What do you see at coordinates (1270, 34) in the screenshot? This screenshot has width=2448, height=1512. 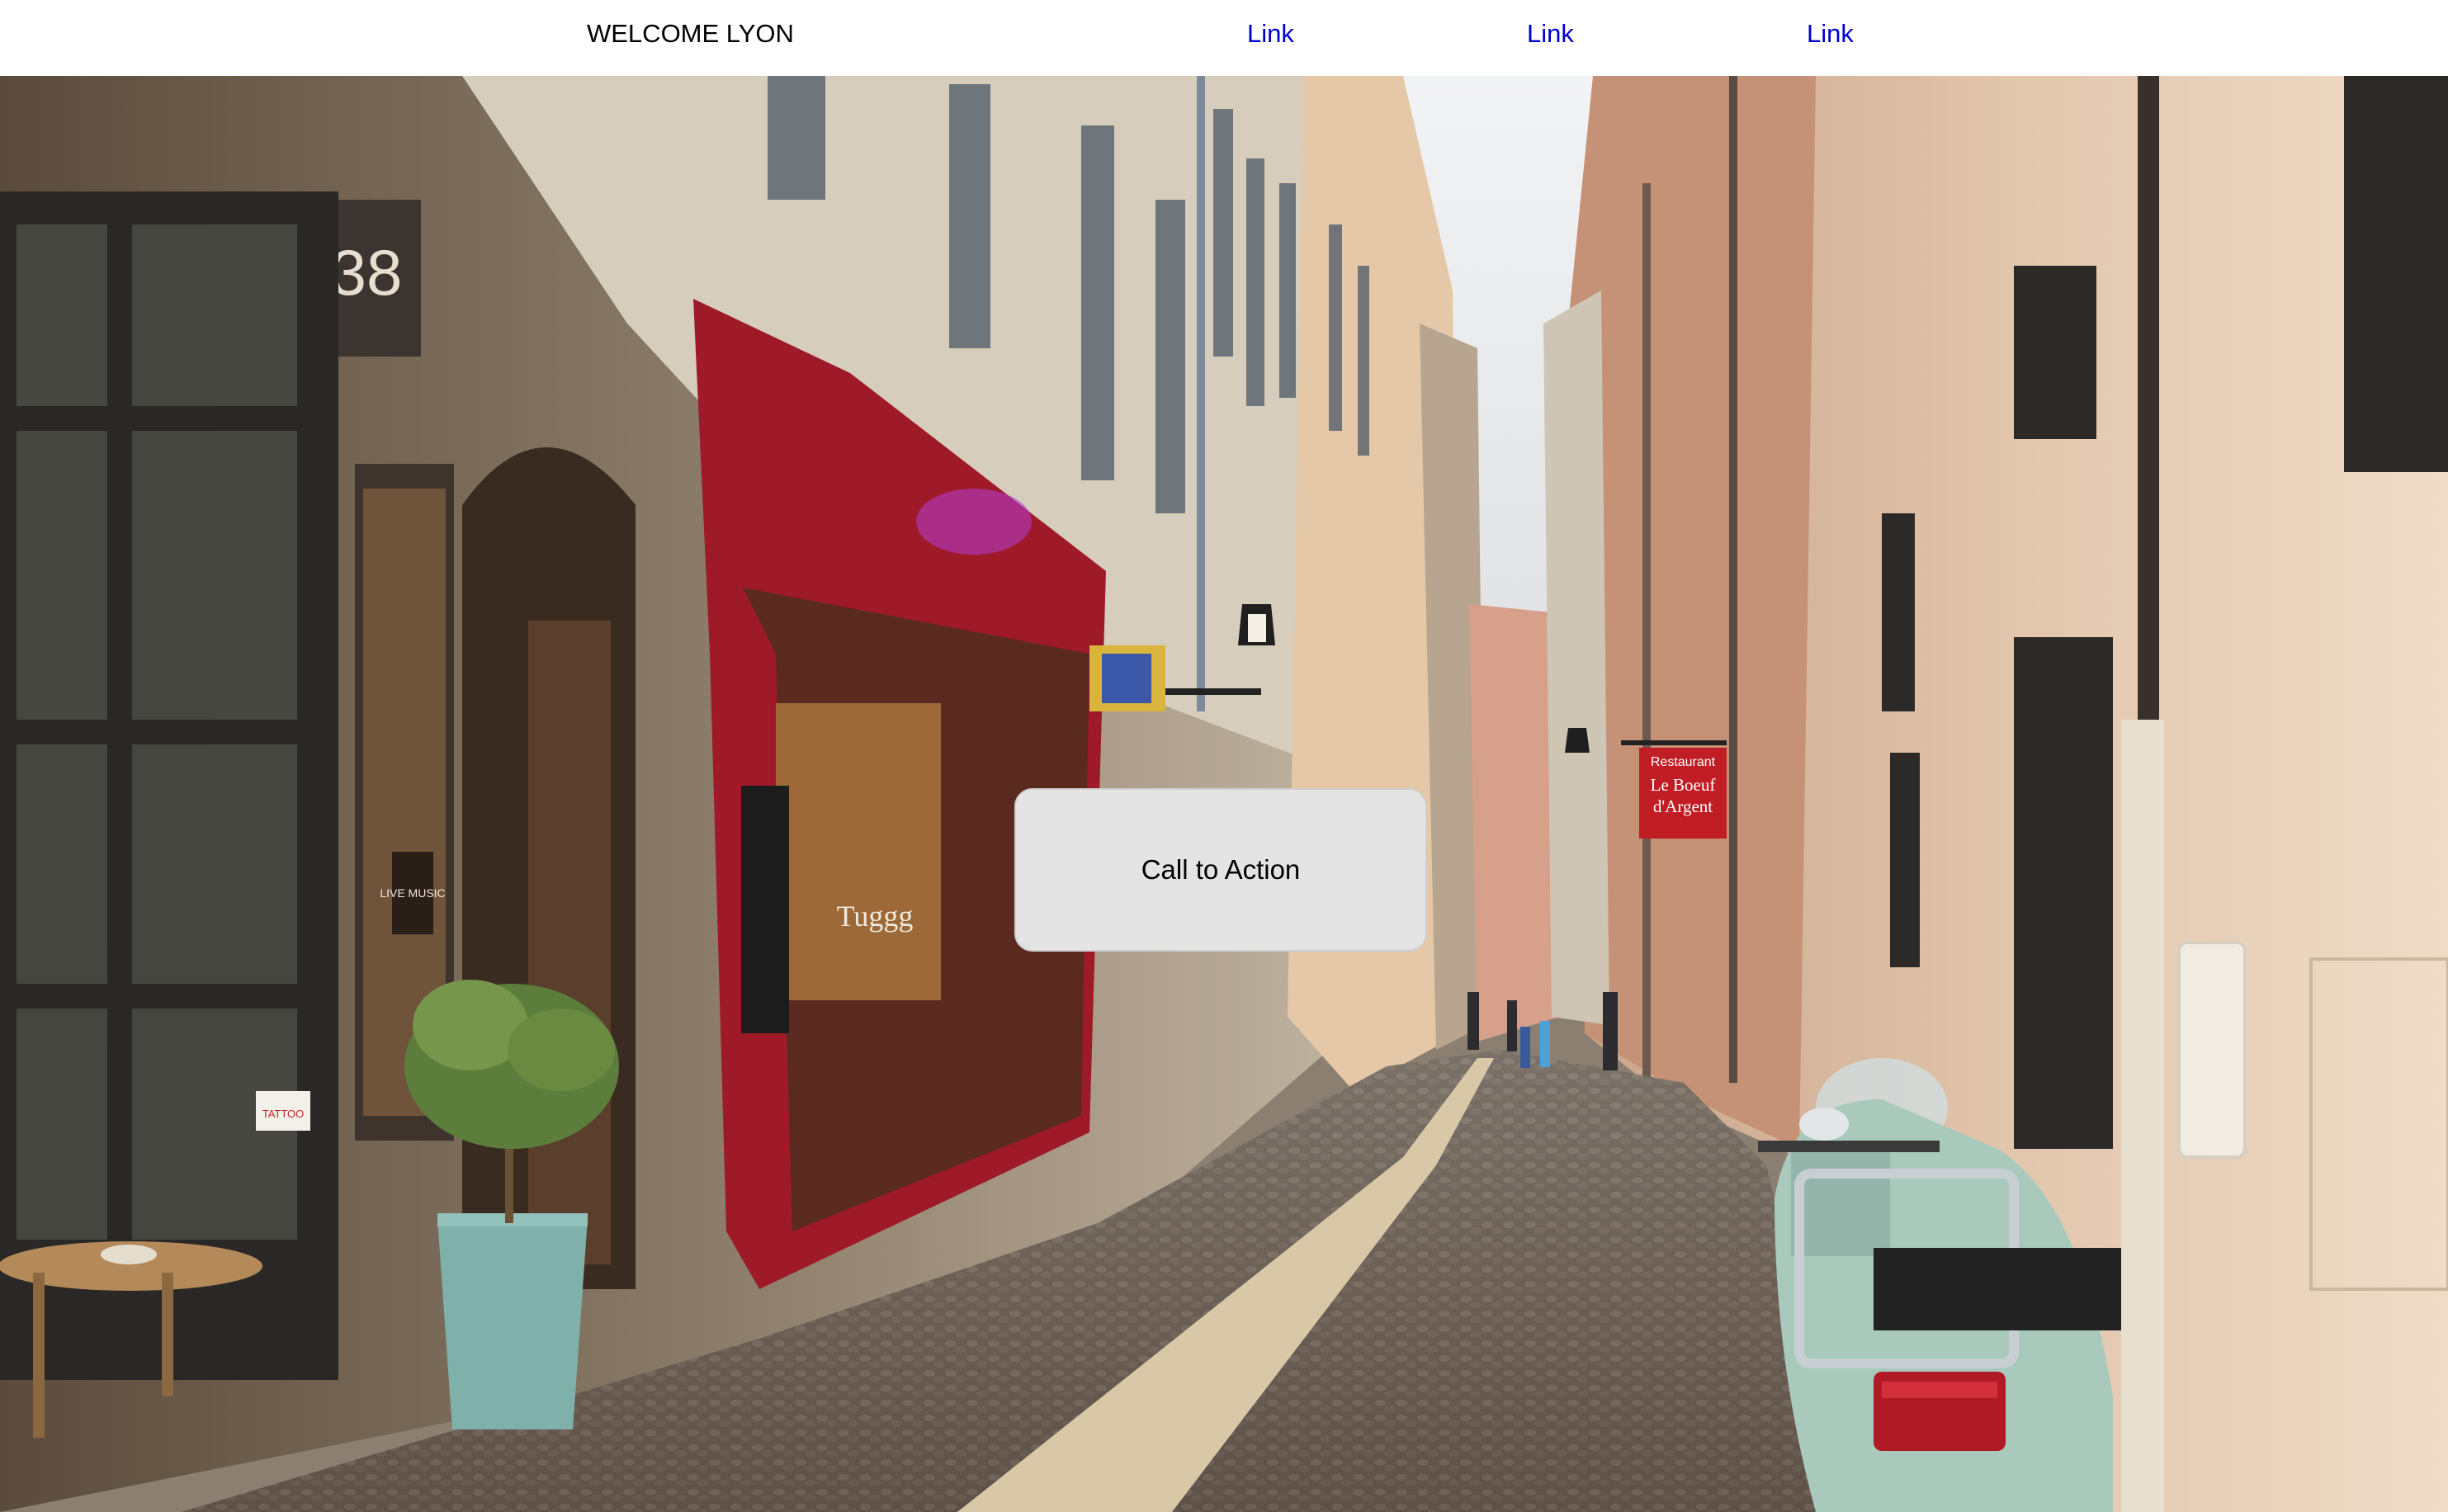 I see `nav-link-1: Link` at bounding box center [1270, 34].